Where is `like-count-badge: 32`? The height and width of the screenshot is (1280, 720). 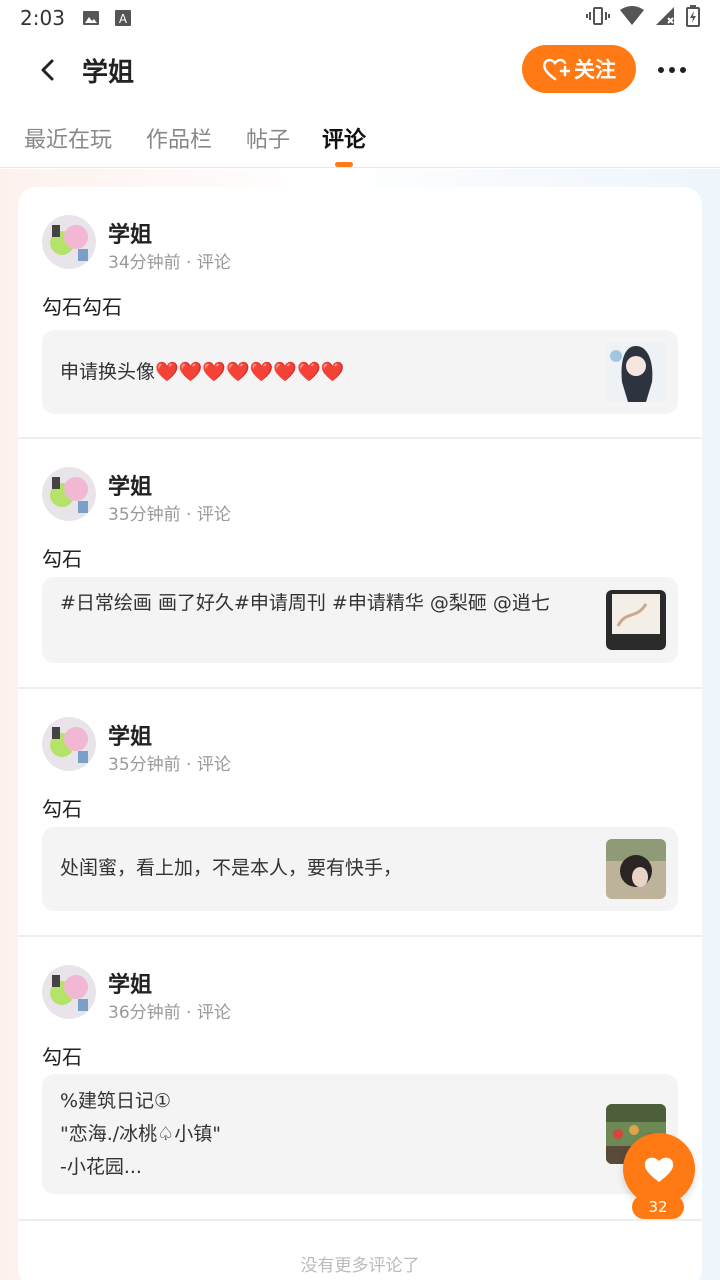
like-count-badge: 32 is located at coordinates (658, 1207).